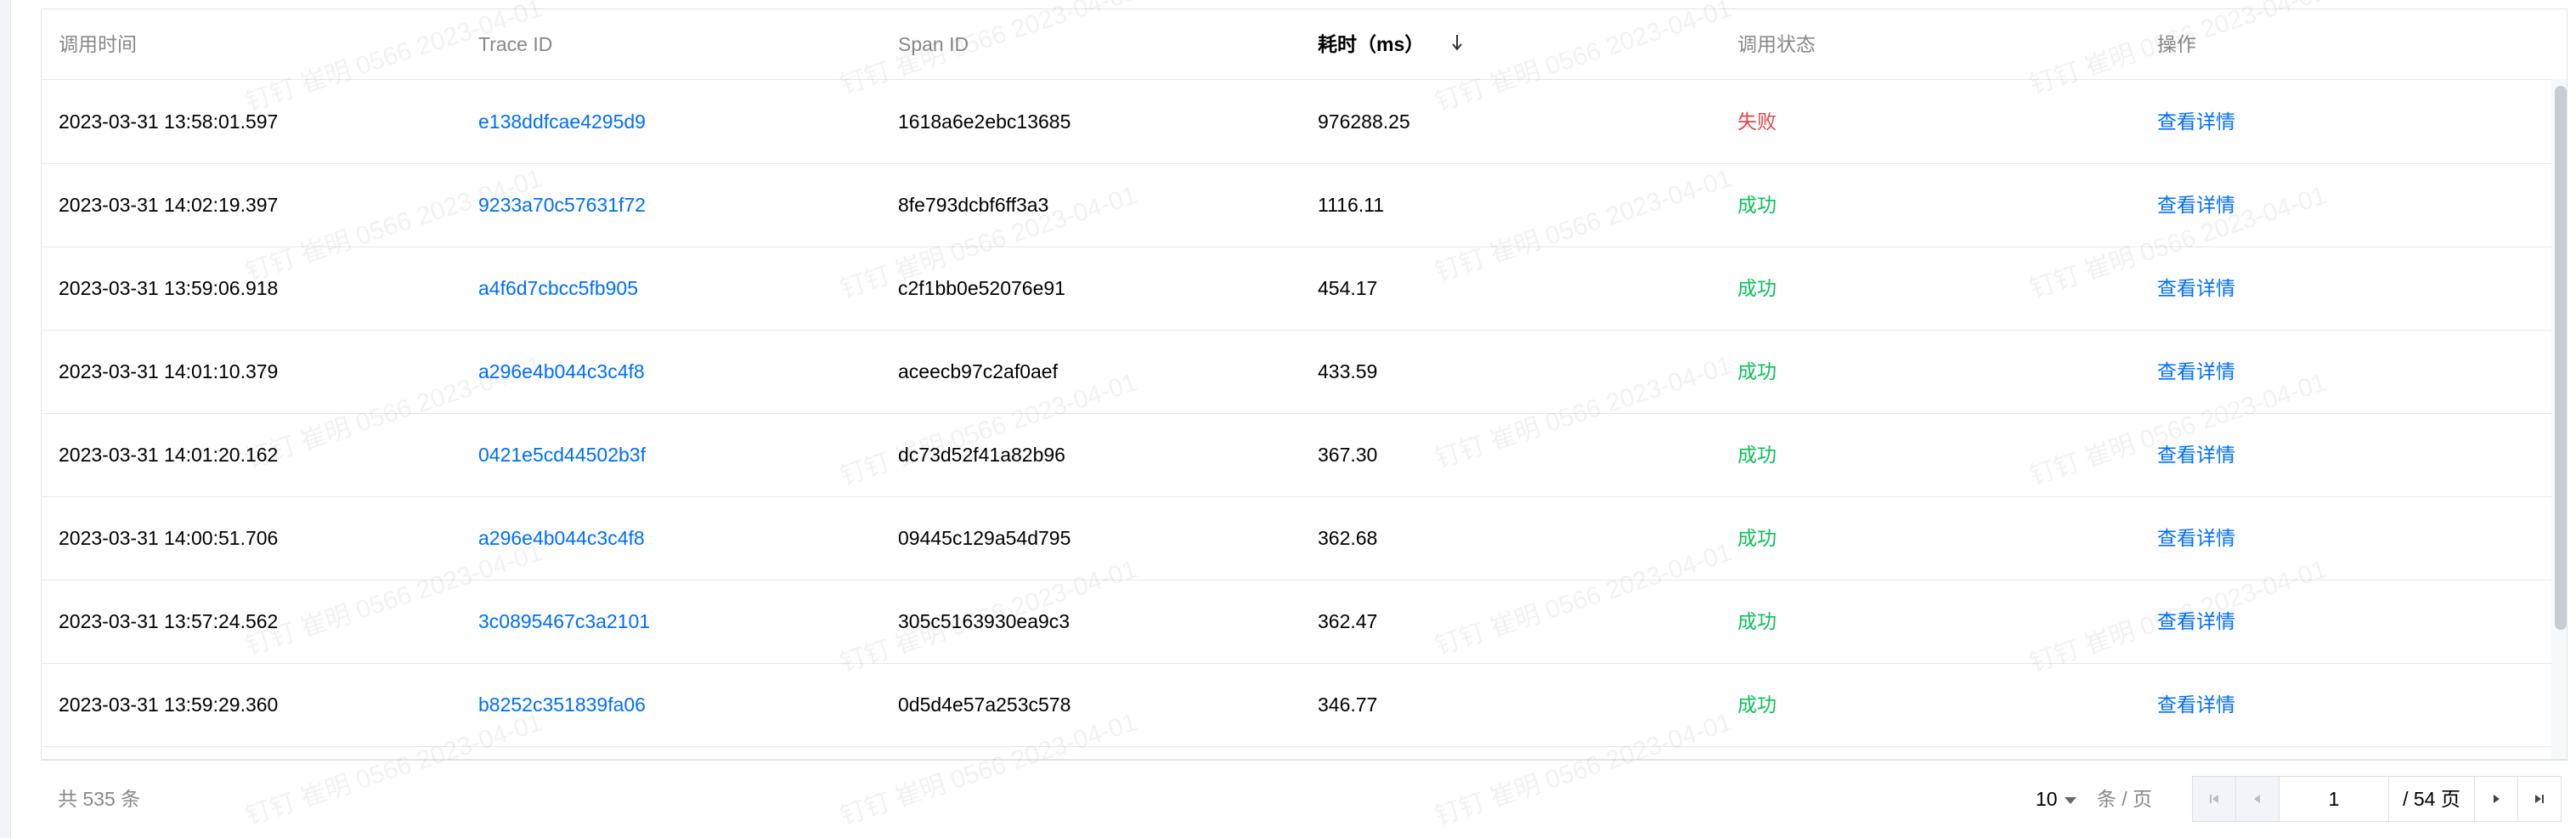 This screenshot has height=838, width=2576. Describe the element at coordinates (1348, 371) in the screenshot. I see `cell-duration: 433.59` at that location.